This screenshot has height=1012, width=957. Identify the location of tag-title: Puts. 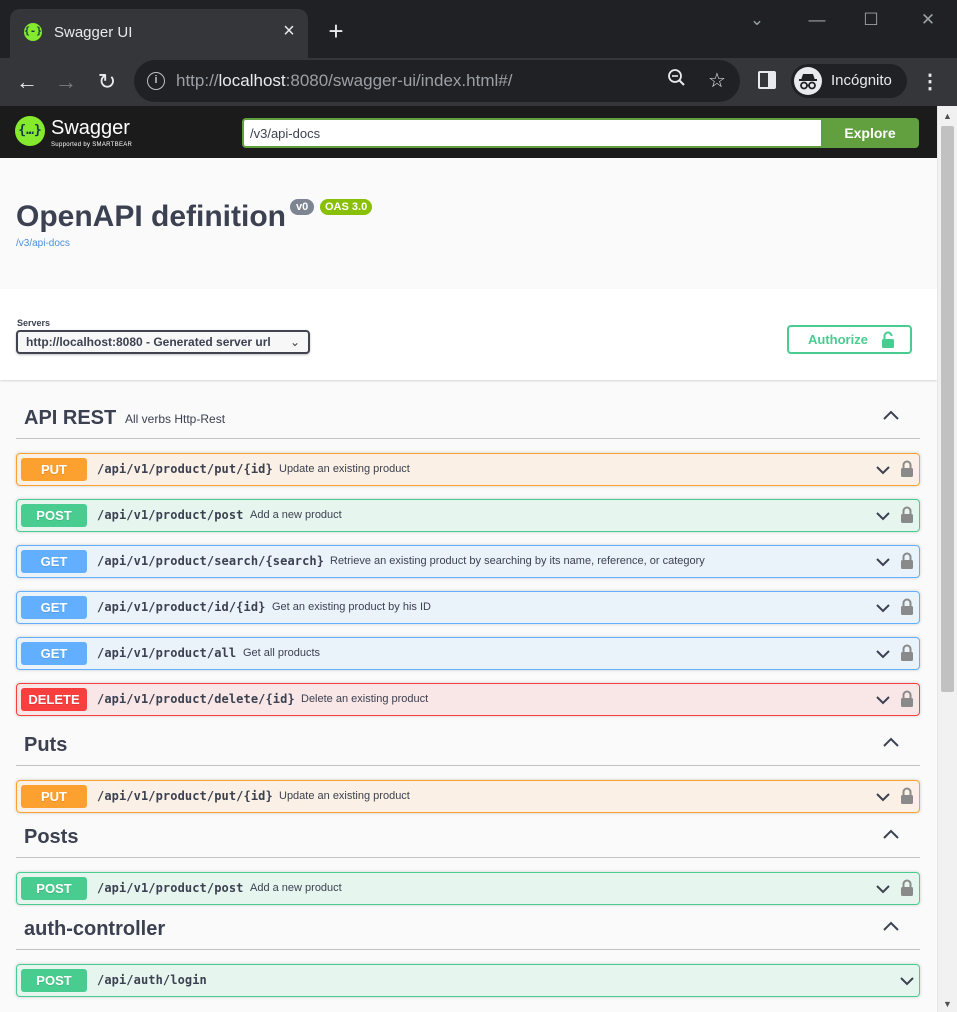
(45, 745).